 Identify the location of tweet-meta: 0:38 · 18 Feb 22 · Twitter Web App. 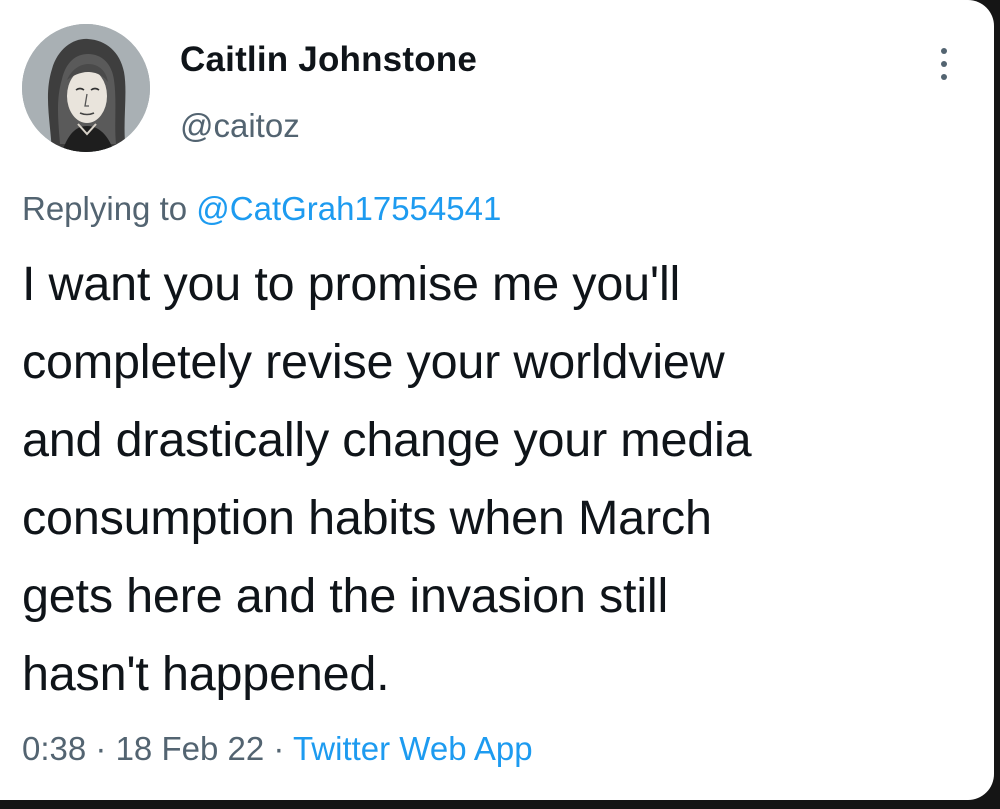
(277, 749).